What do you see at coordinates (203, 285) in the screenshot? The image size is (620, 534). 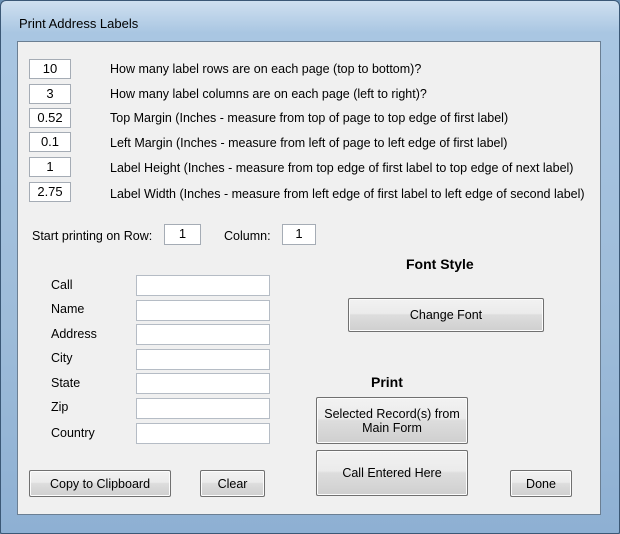 I see `call-input` at bounding box center [203, 285].